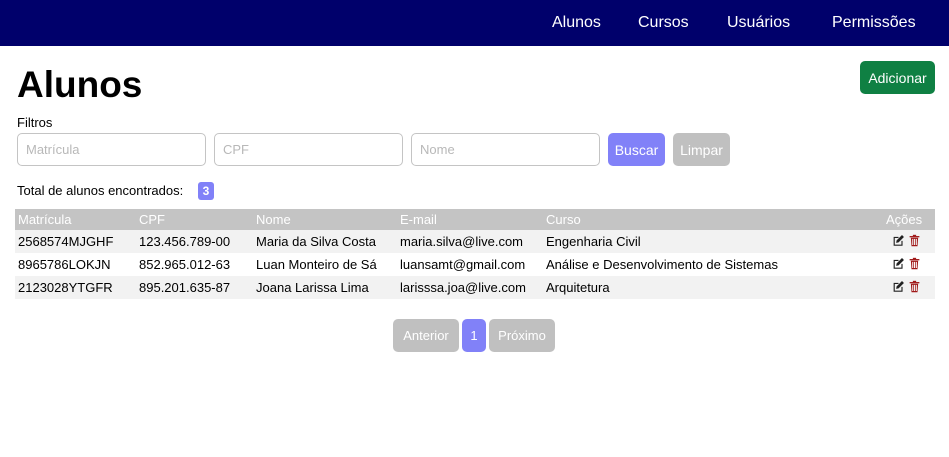 This screenshot has height=457, width=949. What do you see at coordinates (474, 335) in the screenshot?
I see `page-1-button: 1` at bounding box center [474, 335].